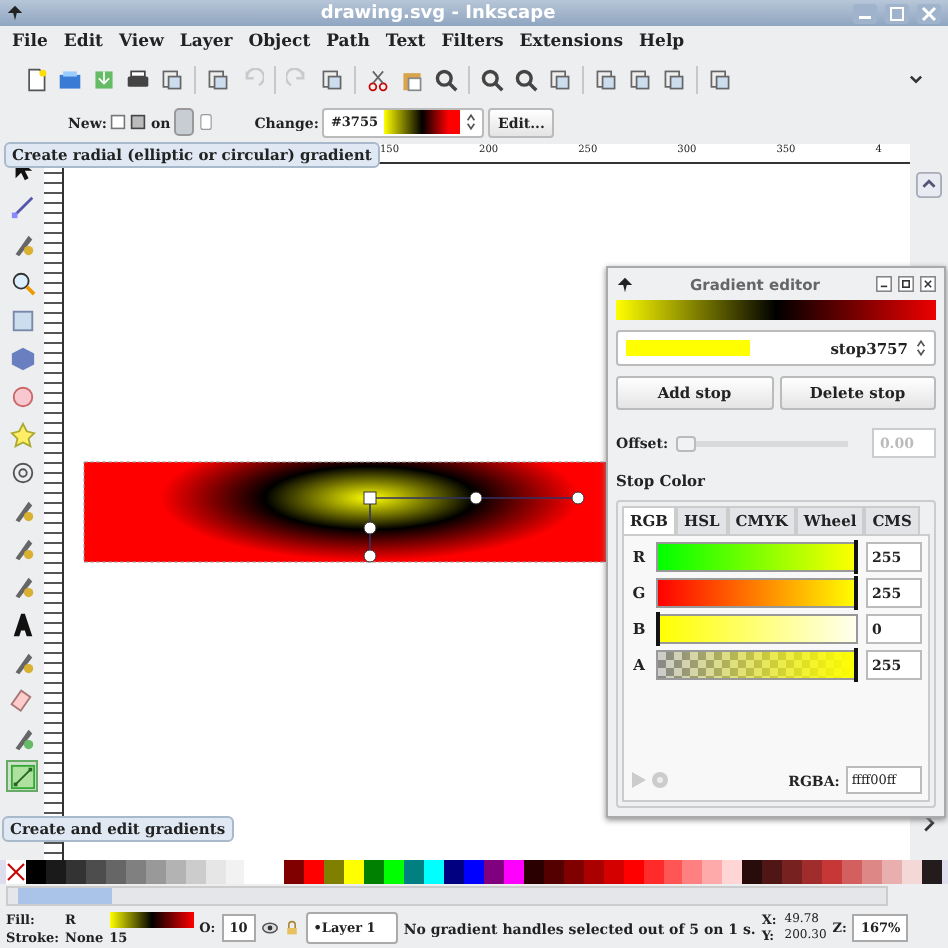 The image size is (948, 948). What do you see at coordinates (22, 434) in the screenshot?
I see `star-tool-icon` at bounding box center [22, 434].